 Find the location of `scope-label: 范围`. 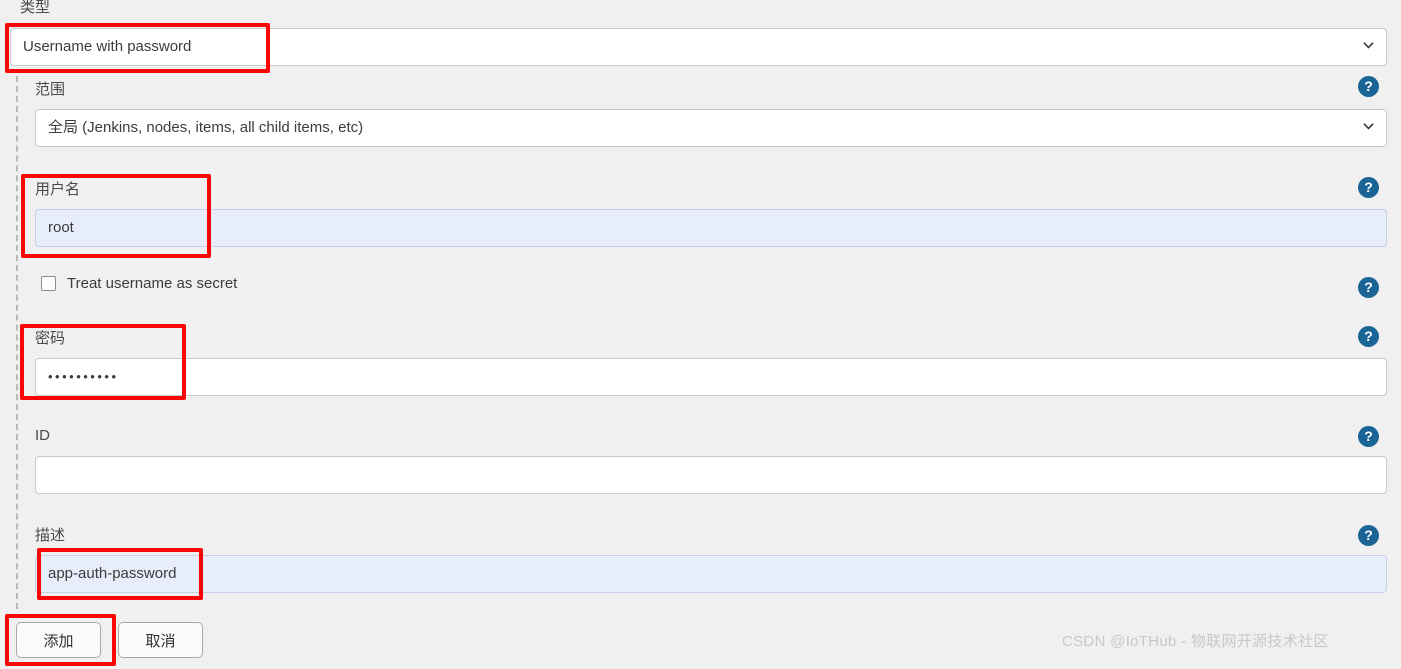

scope-label: 范围 is located at coordinates (50, 89).